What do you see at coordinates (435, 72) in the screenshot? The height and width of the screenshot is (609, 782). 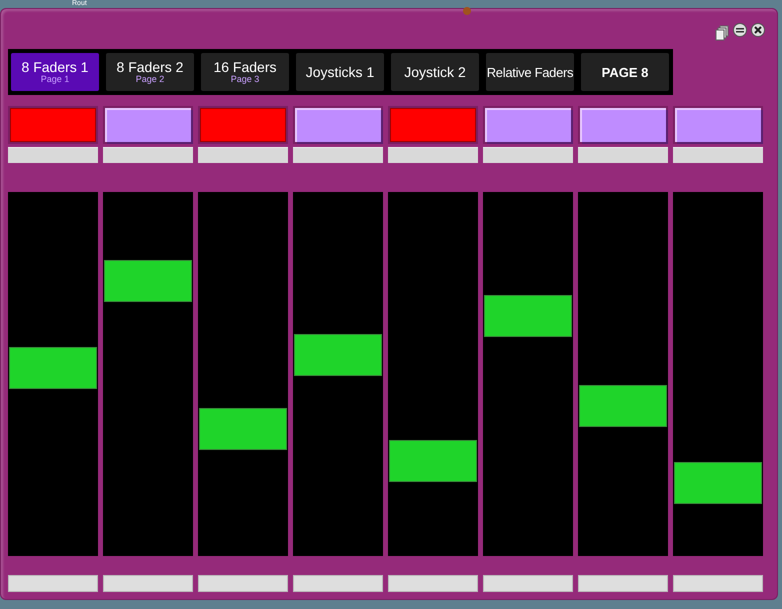 I see `tab: Joystick 2` at bounding box center [435, 72].